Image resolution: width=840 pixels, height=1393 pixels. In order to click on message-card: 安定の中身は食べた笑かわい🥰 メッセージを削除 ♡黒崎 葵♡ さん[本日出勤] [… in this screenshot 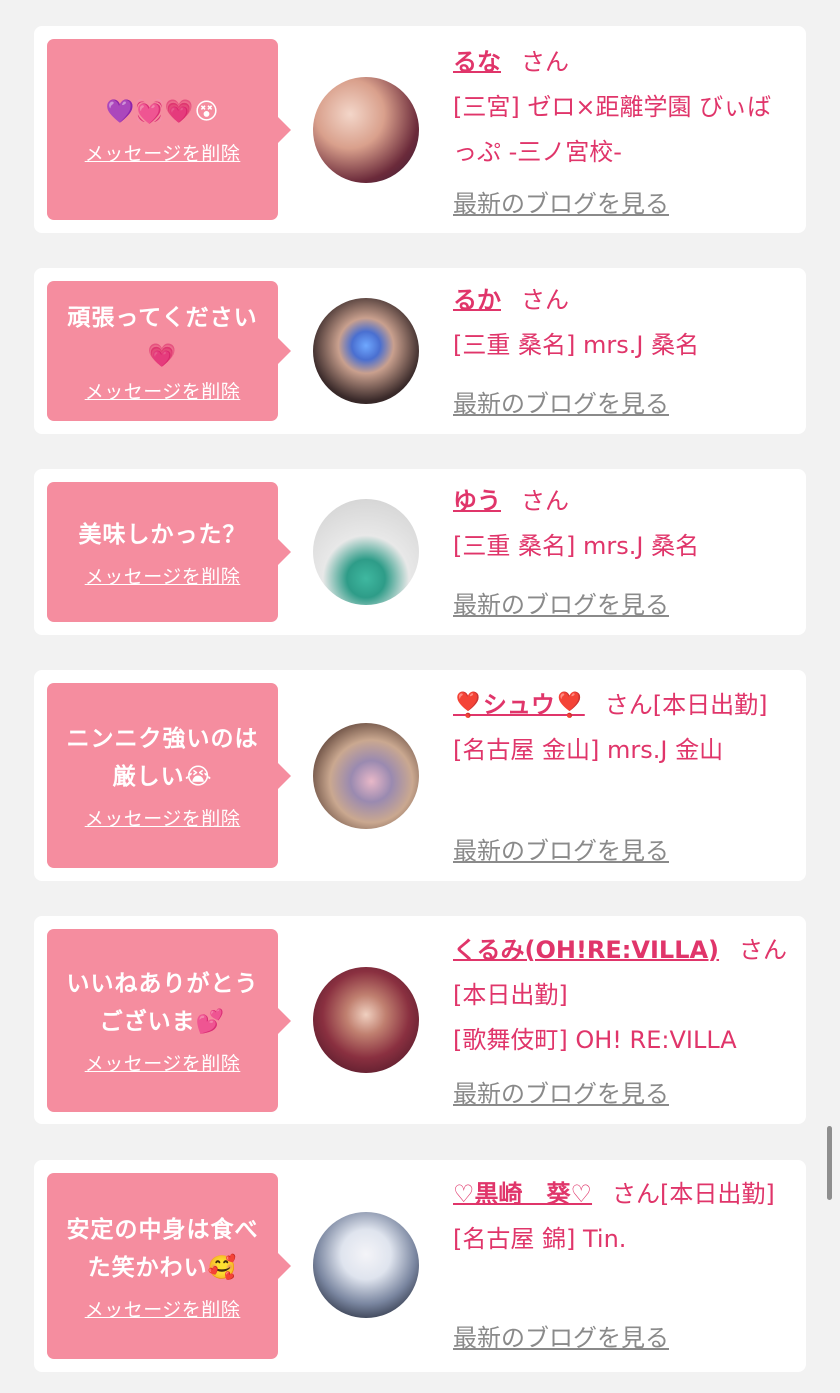, I will do `click(420, 1266)`.